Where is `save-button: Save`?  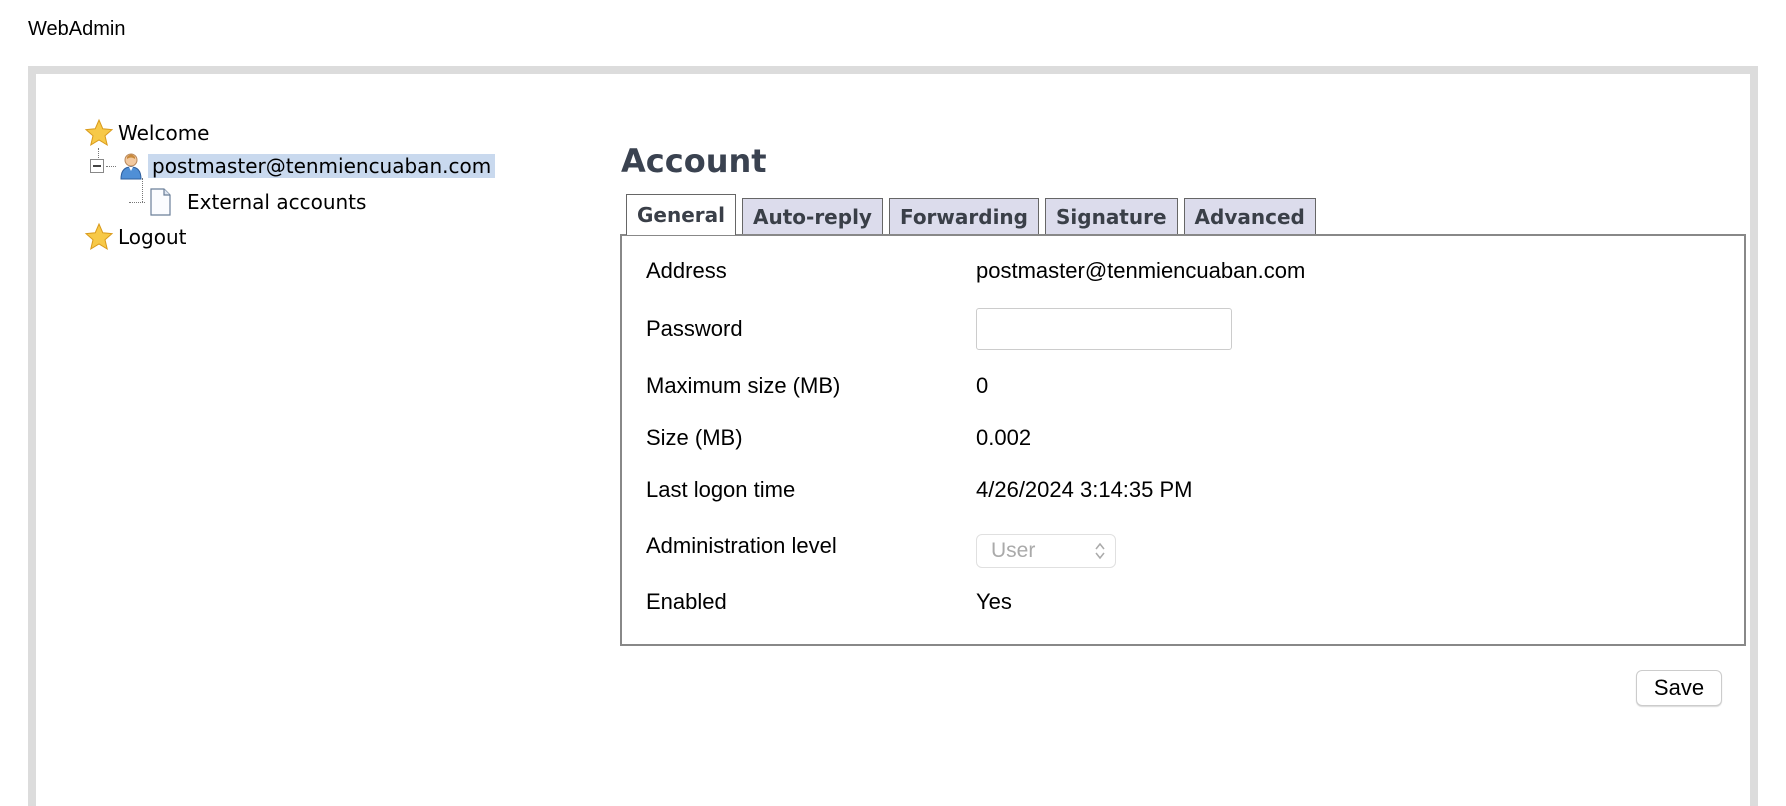
save-button: Save is located at coordinates (1679, 688).